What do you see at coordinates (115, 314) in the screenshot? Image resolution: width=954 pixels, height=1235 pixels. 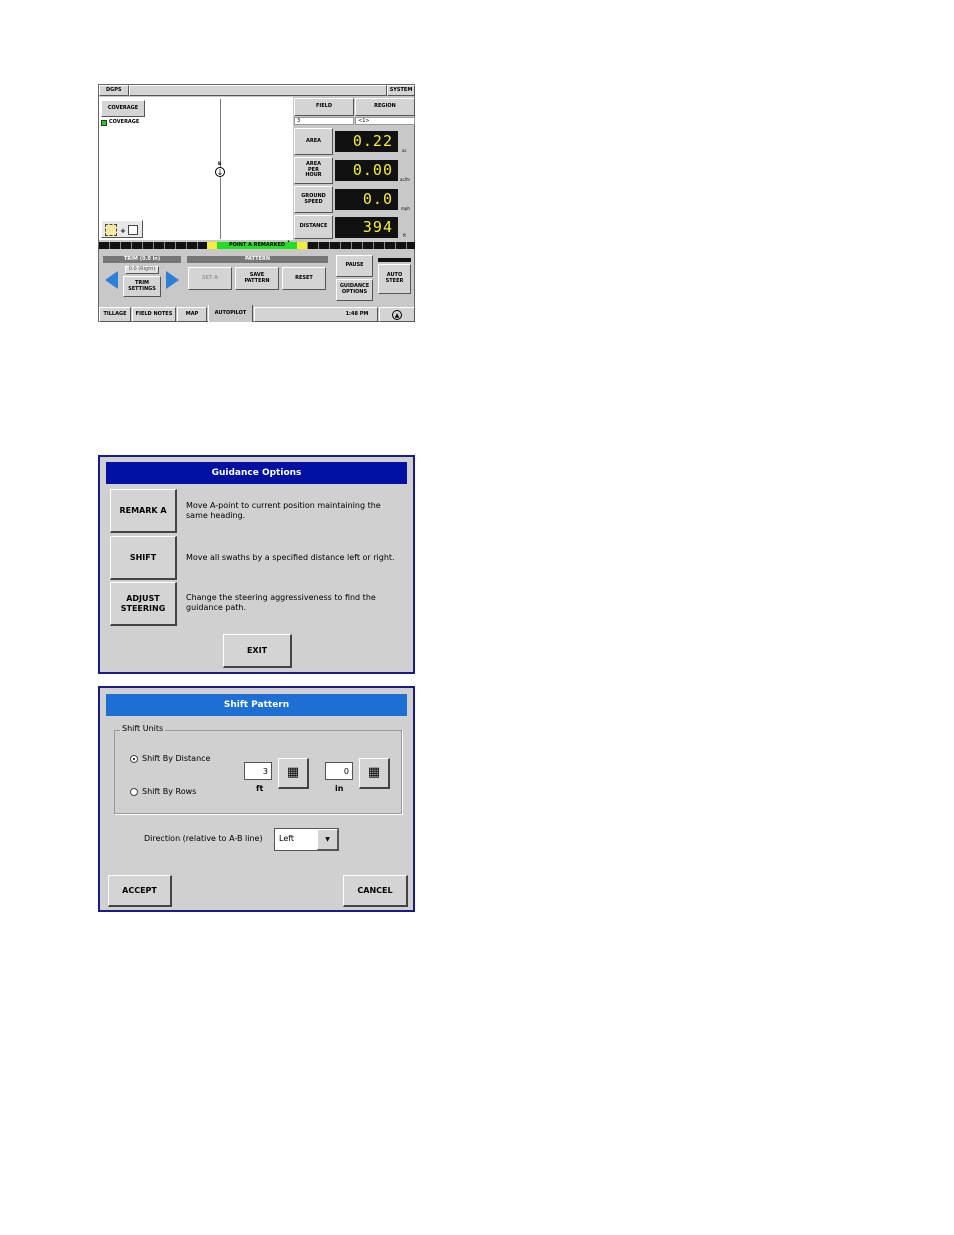 I see `tab-tillage: TILLAGE` at bounding box center [115, 314].